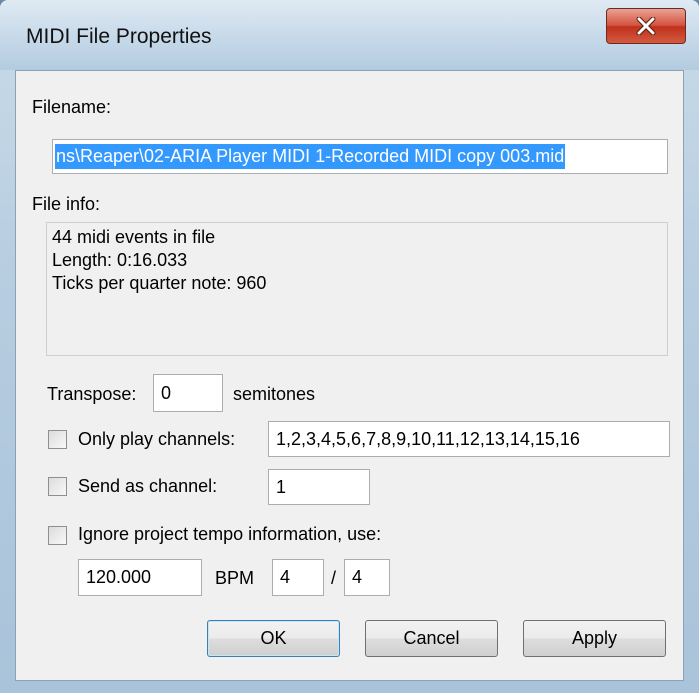 This screenshot has height=693, width=699. What do you see at coordinates (188, 393) in the screenshot?
I see `transpose-input: 0` at bounding box center [188, 393].